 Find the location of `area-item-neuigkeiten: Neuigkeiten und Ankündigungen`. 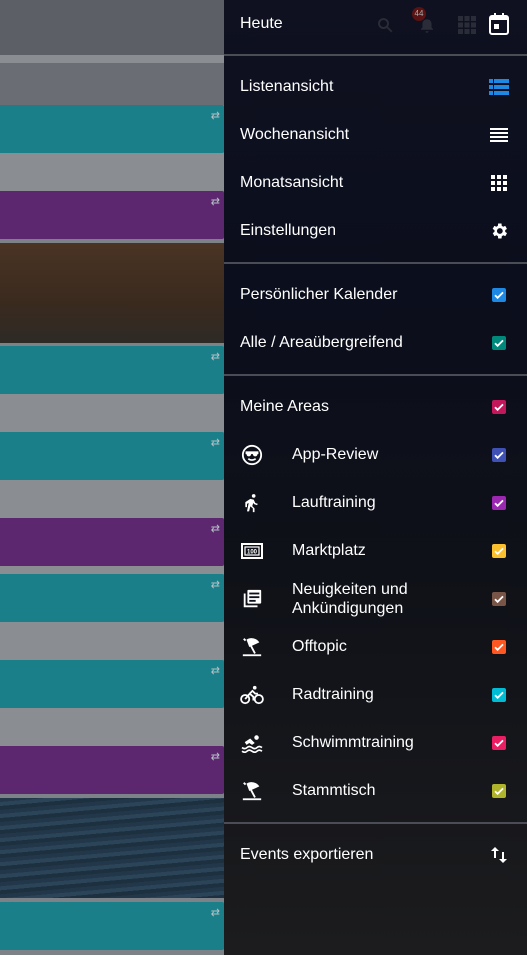

area-item-neuigkeiten: Neuigkeiten und Ankündigungen is located at coordinates (375, 599).